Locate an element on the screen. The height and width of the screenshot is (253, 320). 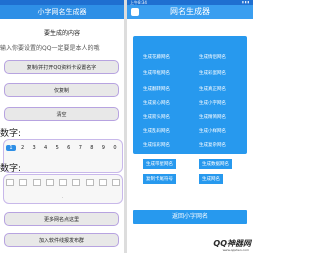
digits-label-2: 数字: is located at coordinates (11, 169).